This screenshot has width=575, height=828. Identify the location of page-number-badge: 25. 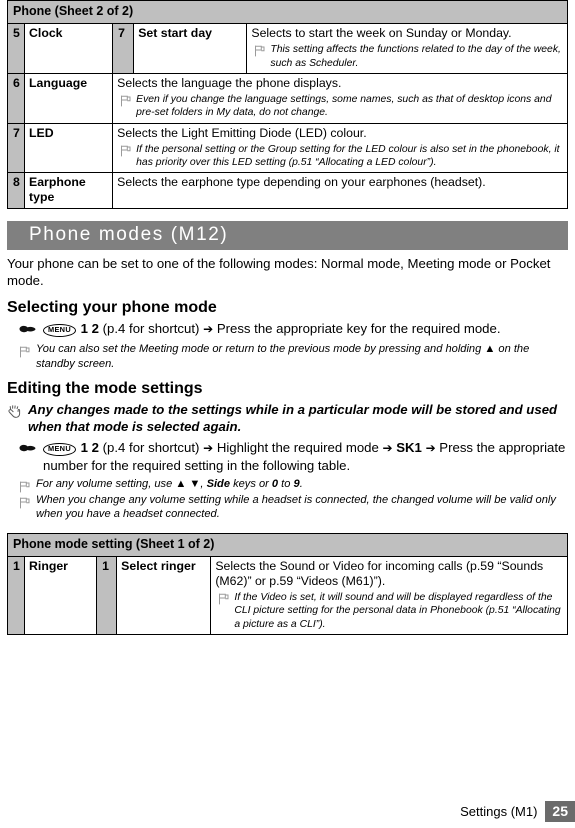
(560, 811).